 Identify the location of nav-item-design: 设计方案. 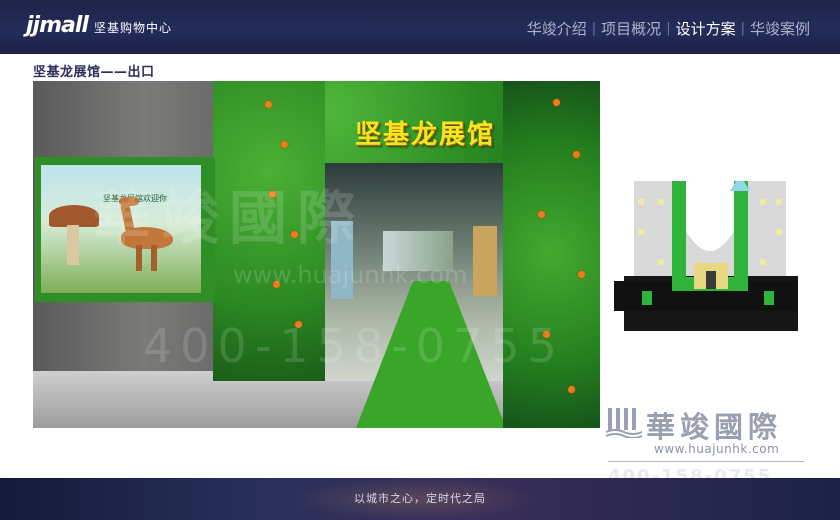
(706, 28).